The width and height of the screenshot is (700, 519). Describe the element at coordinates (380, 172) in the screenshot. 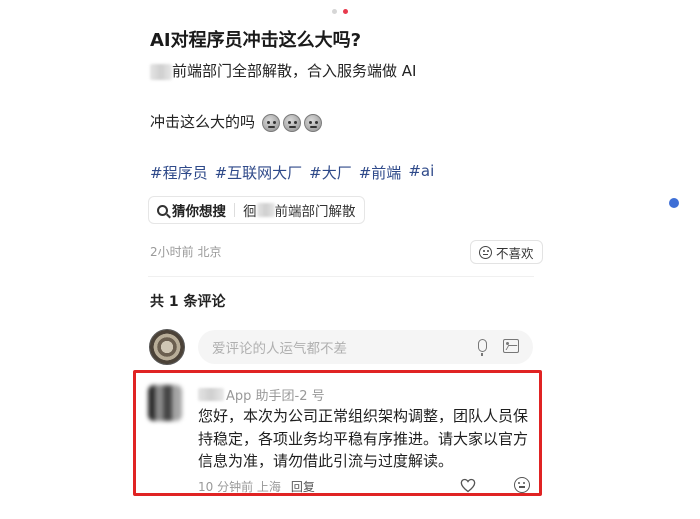

I see `hashtag: #前端` at that location.